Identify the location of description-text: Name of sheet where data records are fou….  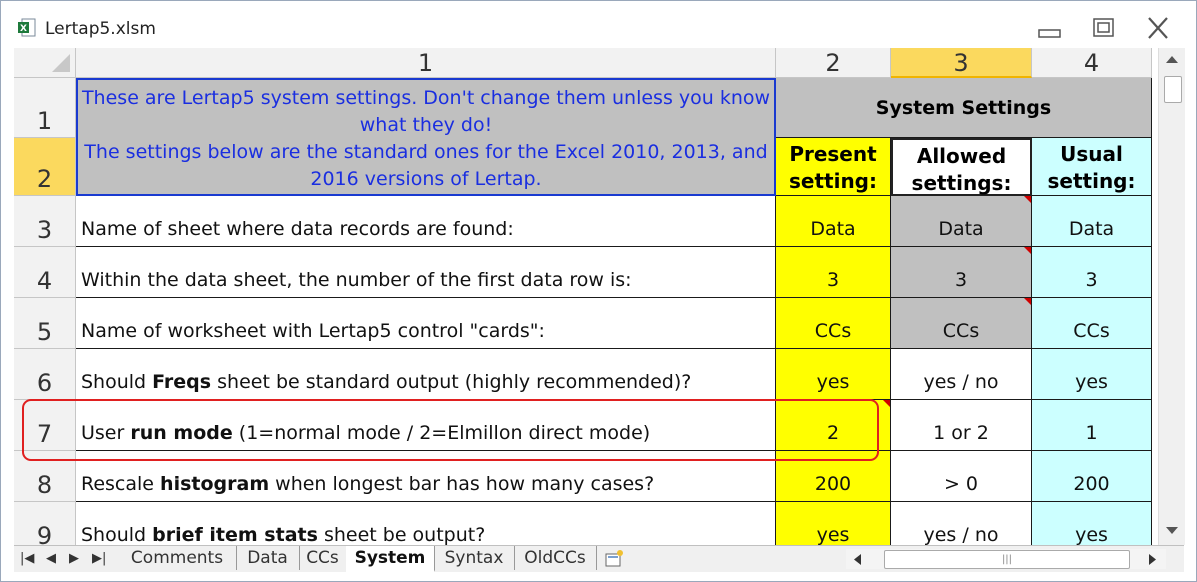
(297, 229).